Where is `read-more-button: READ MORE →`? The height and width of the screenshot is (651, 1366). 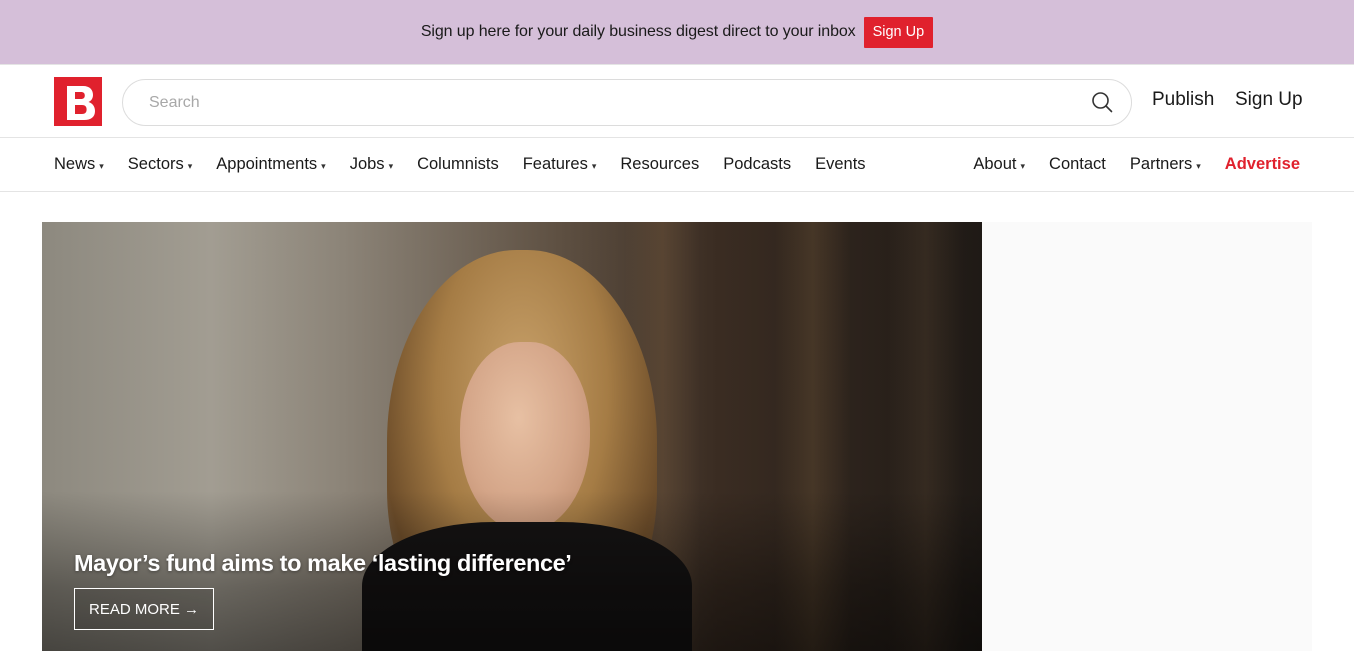 read-more-button: READ MORE → is located at coordinates (144, 609).